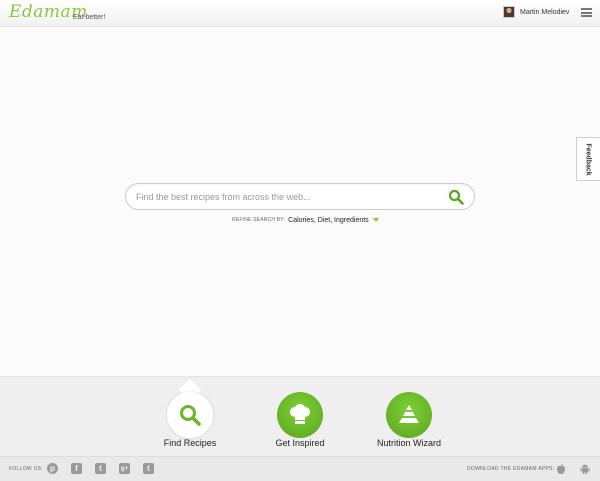 Image resolution: width=600 pixels, height=481 pixels. What do you see at coordinates (328, 220) in the screenshot?
I see `refine-options-dropdown: Calories, Diet, Ingredients` at bounding box center [328, 220].